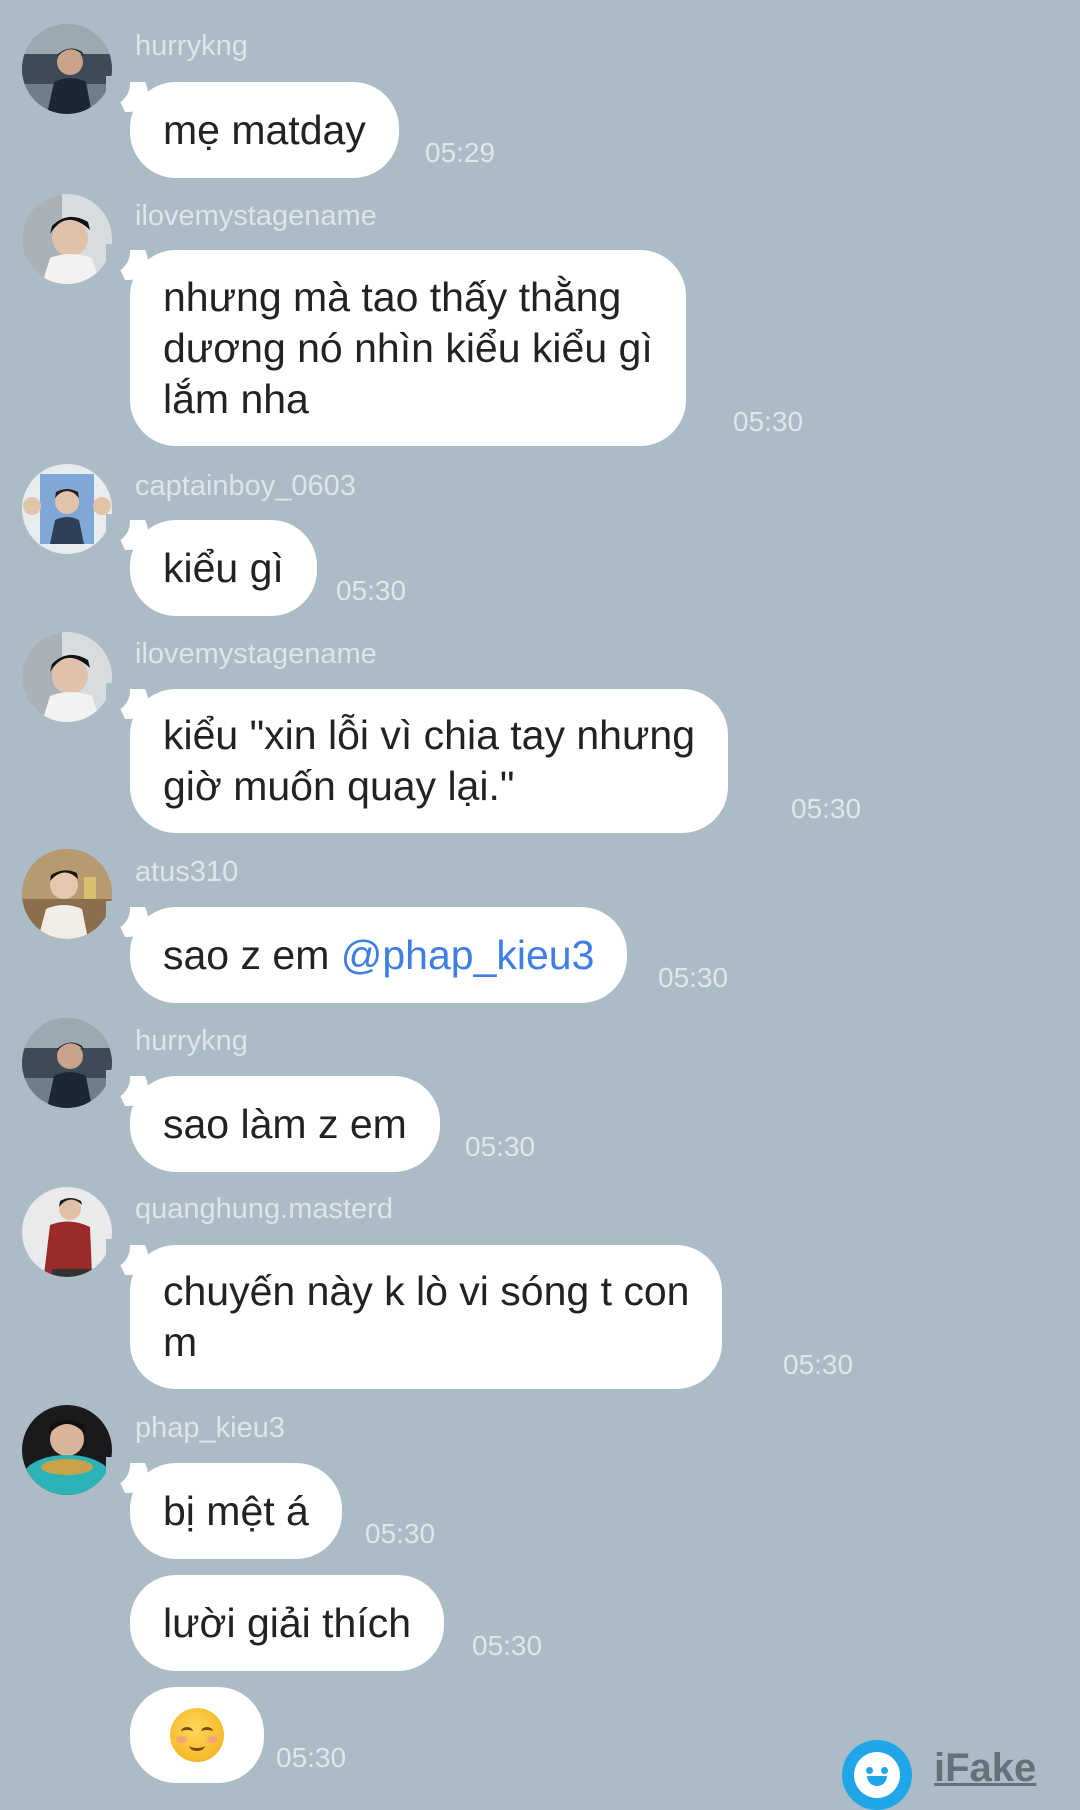 The width and height of the screenshot is (1080, 1810). I want to click on message-bubble: lười giải thích, so click(287, 1623).